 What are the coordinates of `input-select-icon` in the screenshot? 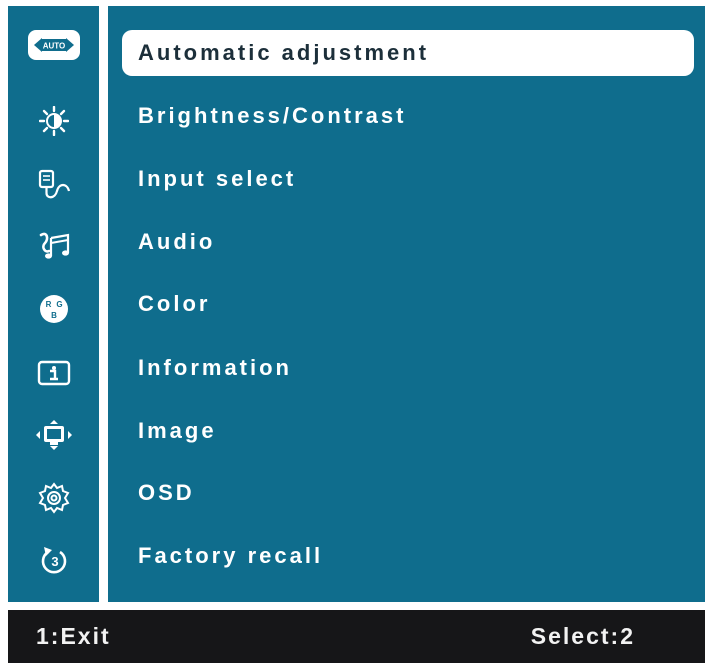 It's located at (53, 184).